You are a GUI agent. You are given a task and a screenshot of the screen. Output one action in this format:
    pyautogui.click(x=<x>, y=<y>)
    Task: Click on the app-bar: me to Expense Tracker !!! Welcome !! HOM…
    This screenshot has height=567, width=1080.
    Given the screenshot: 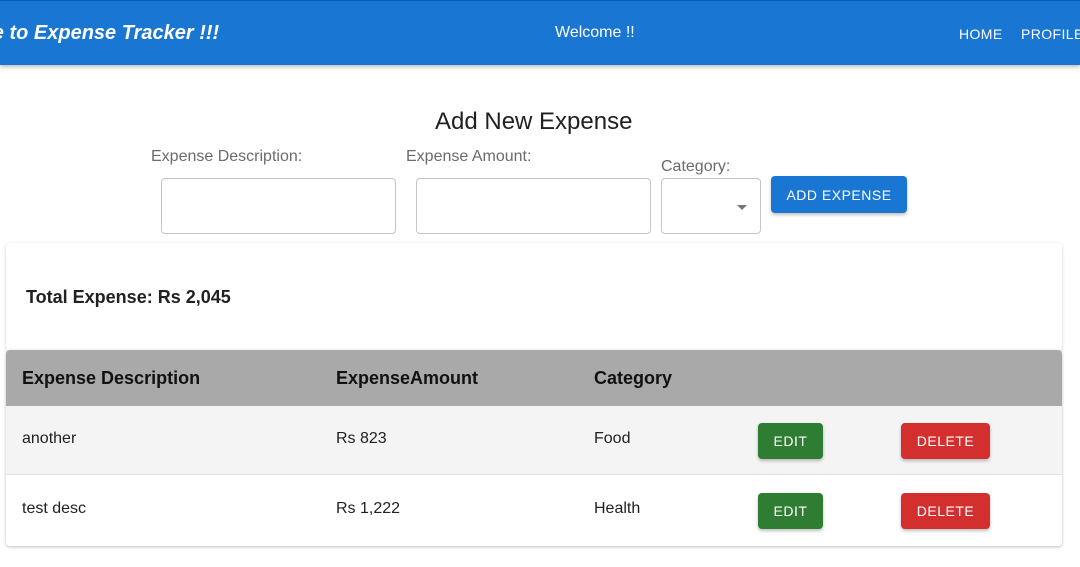 What is the action you would take?
    pyautogui.click(x=540, y=32)
    